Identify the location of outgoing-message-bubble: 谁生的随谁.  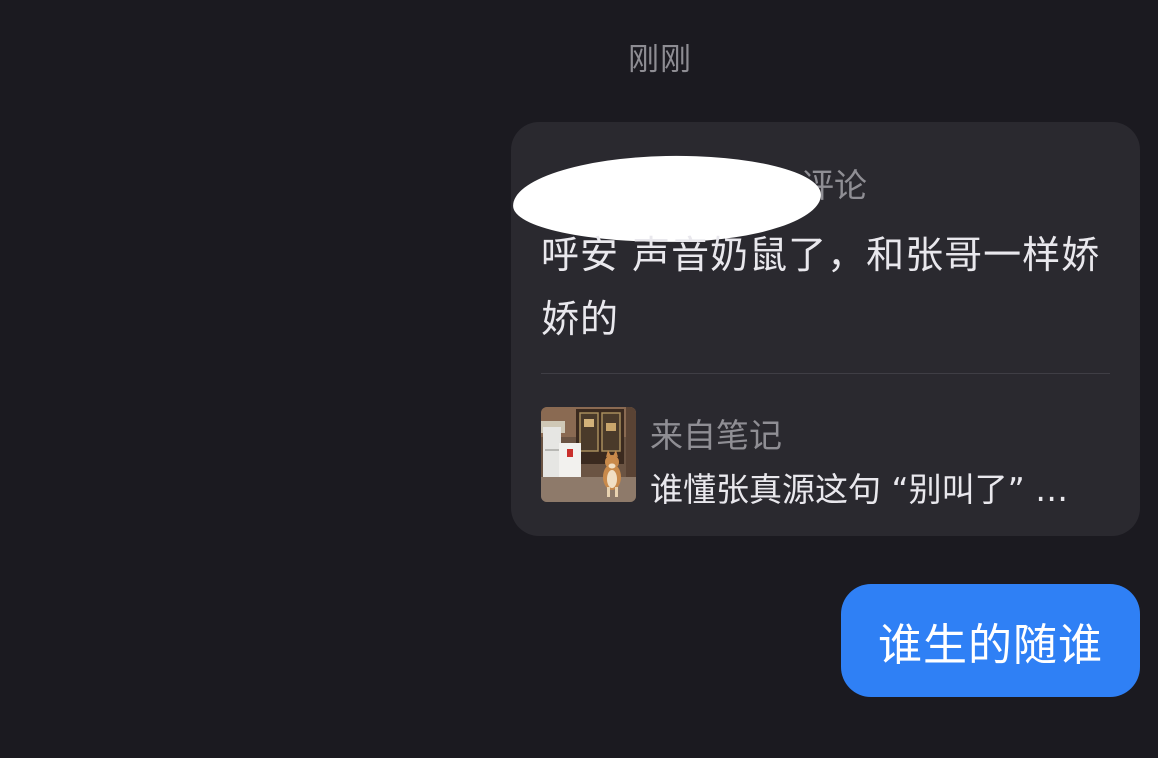
(990, 640).